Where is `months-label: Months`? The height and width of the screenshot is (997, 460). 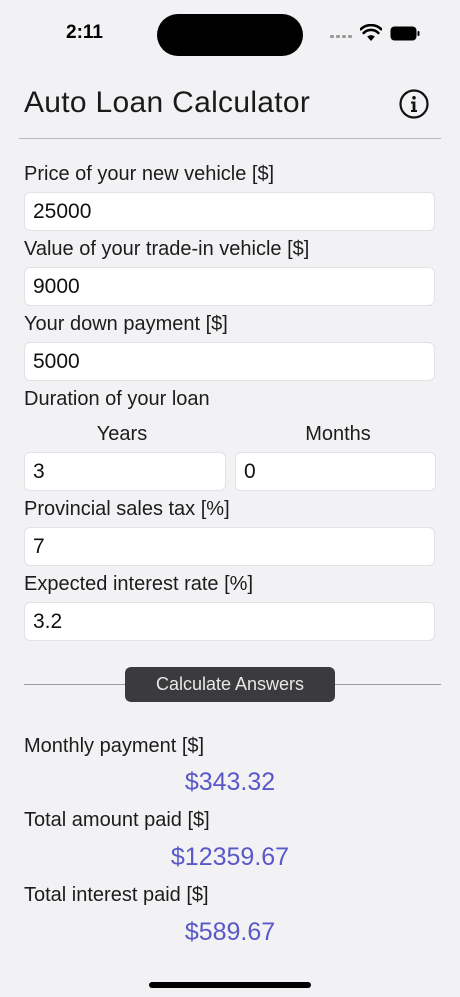 months-label: Months is located at coordinates (338, 434).